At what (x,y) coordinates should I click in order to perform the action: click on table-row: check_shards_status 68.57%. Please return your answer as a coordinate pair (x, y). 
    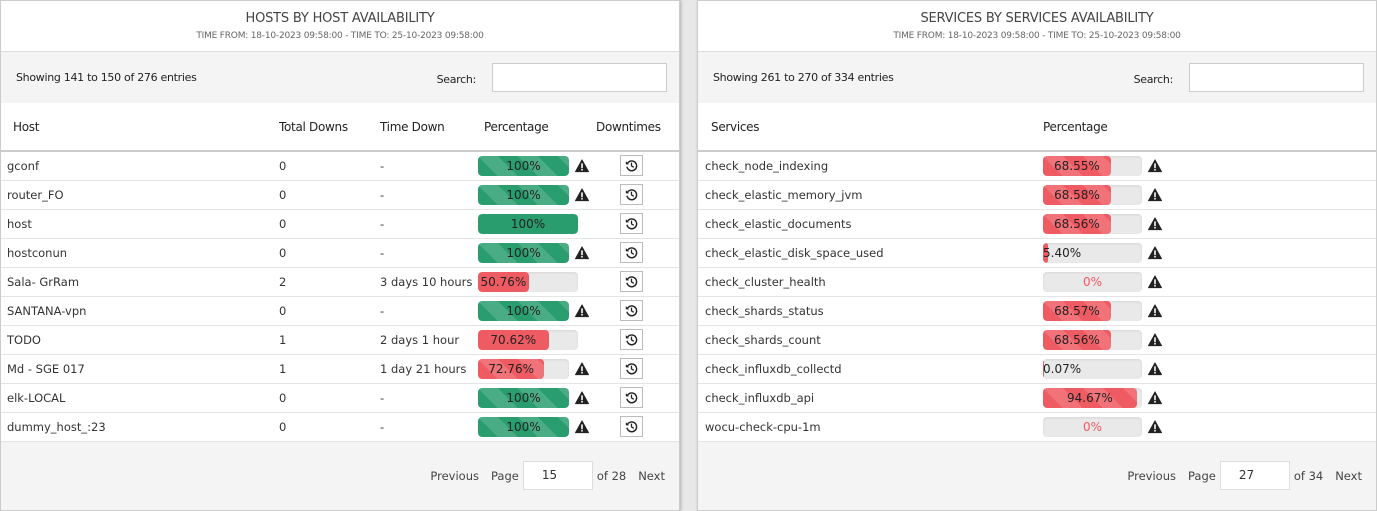
    Looking at the image, I should click on (1037, 311).